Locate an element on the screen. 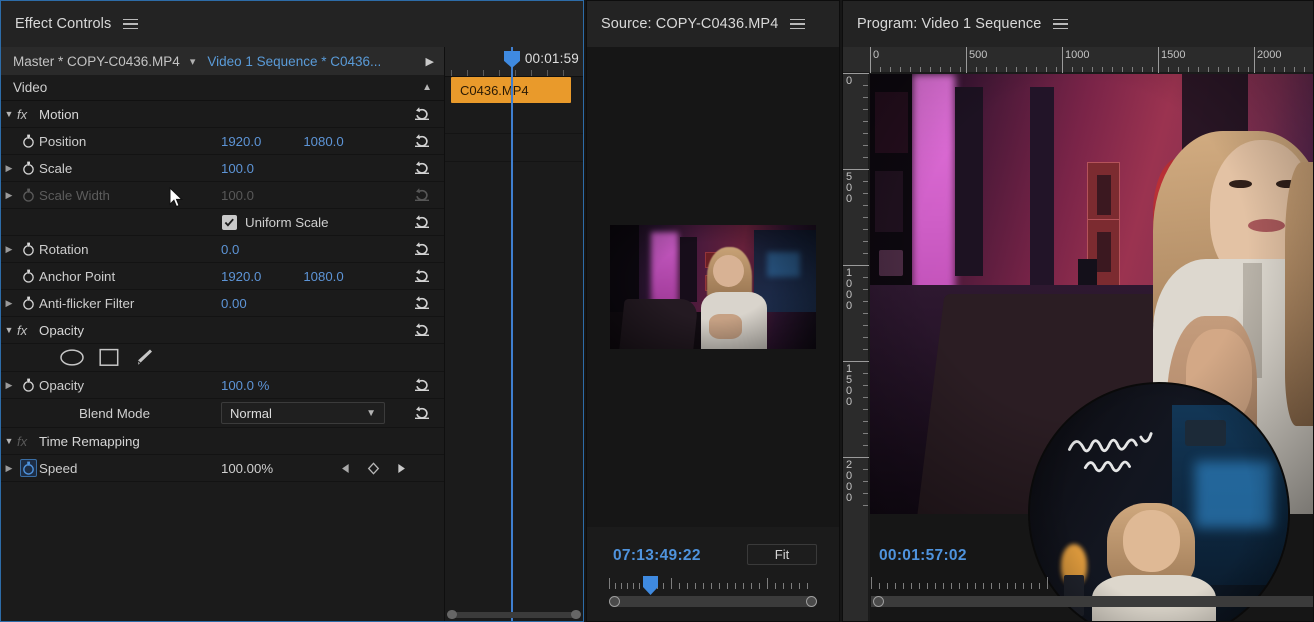  property-row-position: Position 1920.0 1080.0 is located at coordinates (222, 141).